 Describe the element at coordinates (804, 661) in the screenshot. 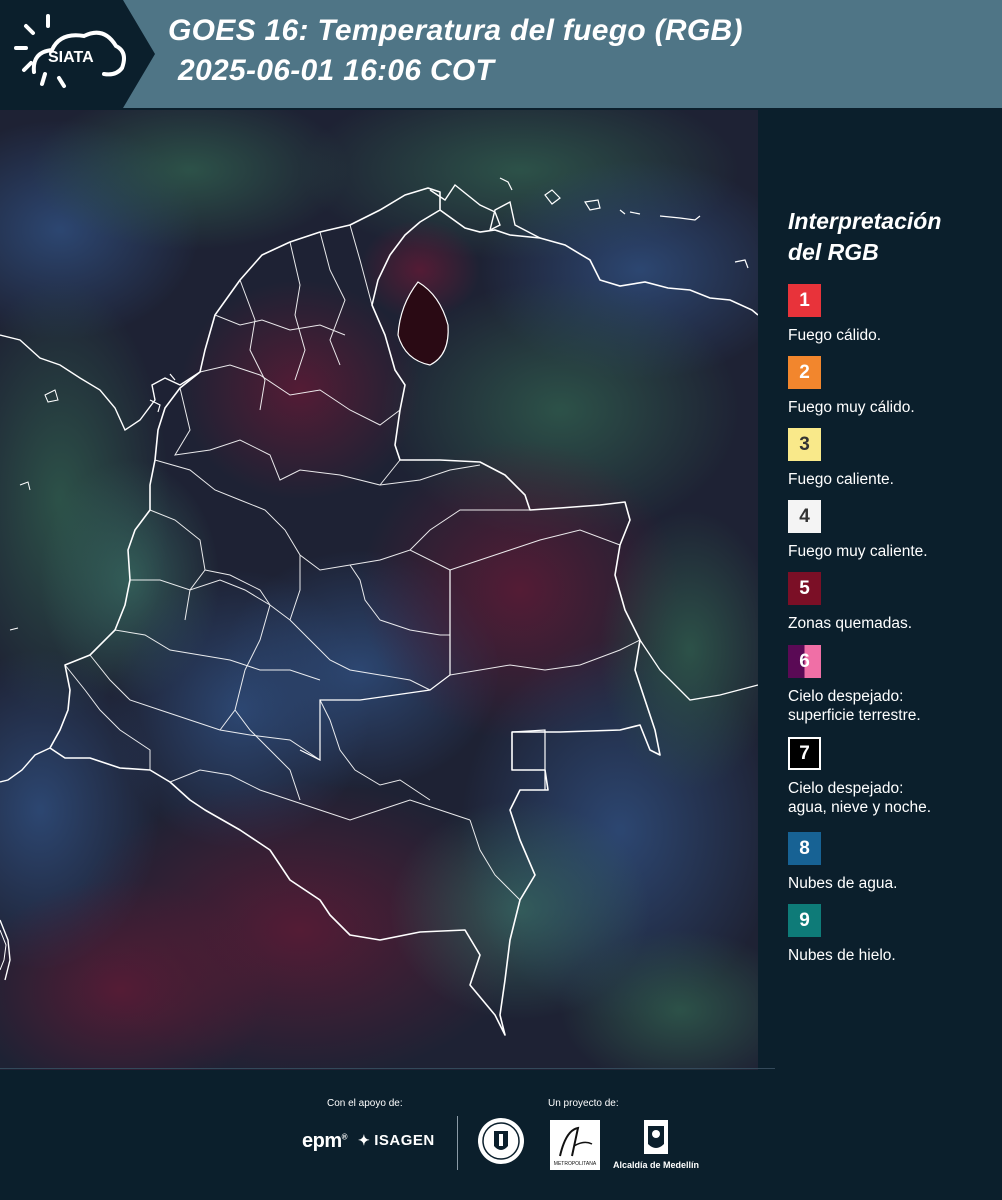

I see `legend-swatch: 6` at that location.